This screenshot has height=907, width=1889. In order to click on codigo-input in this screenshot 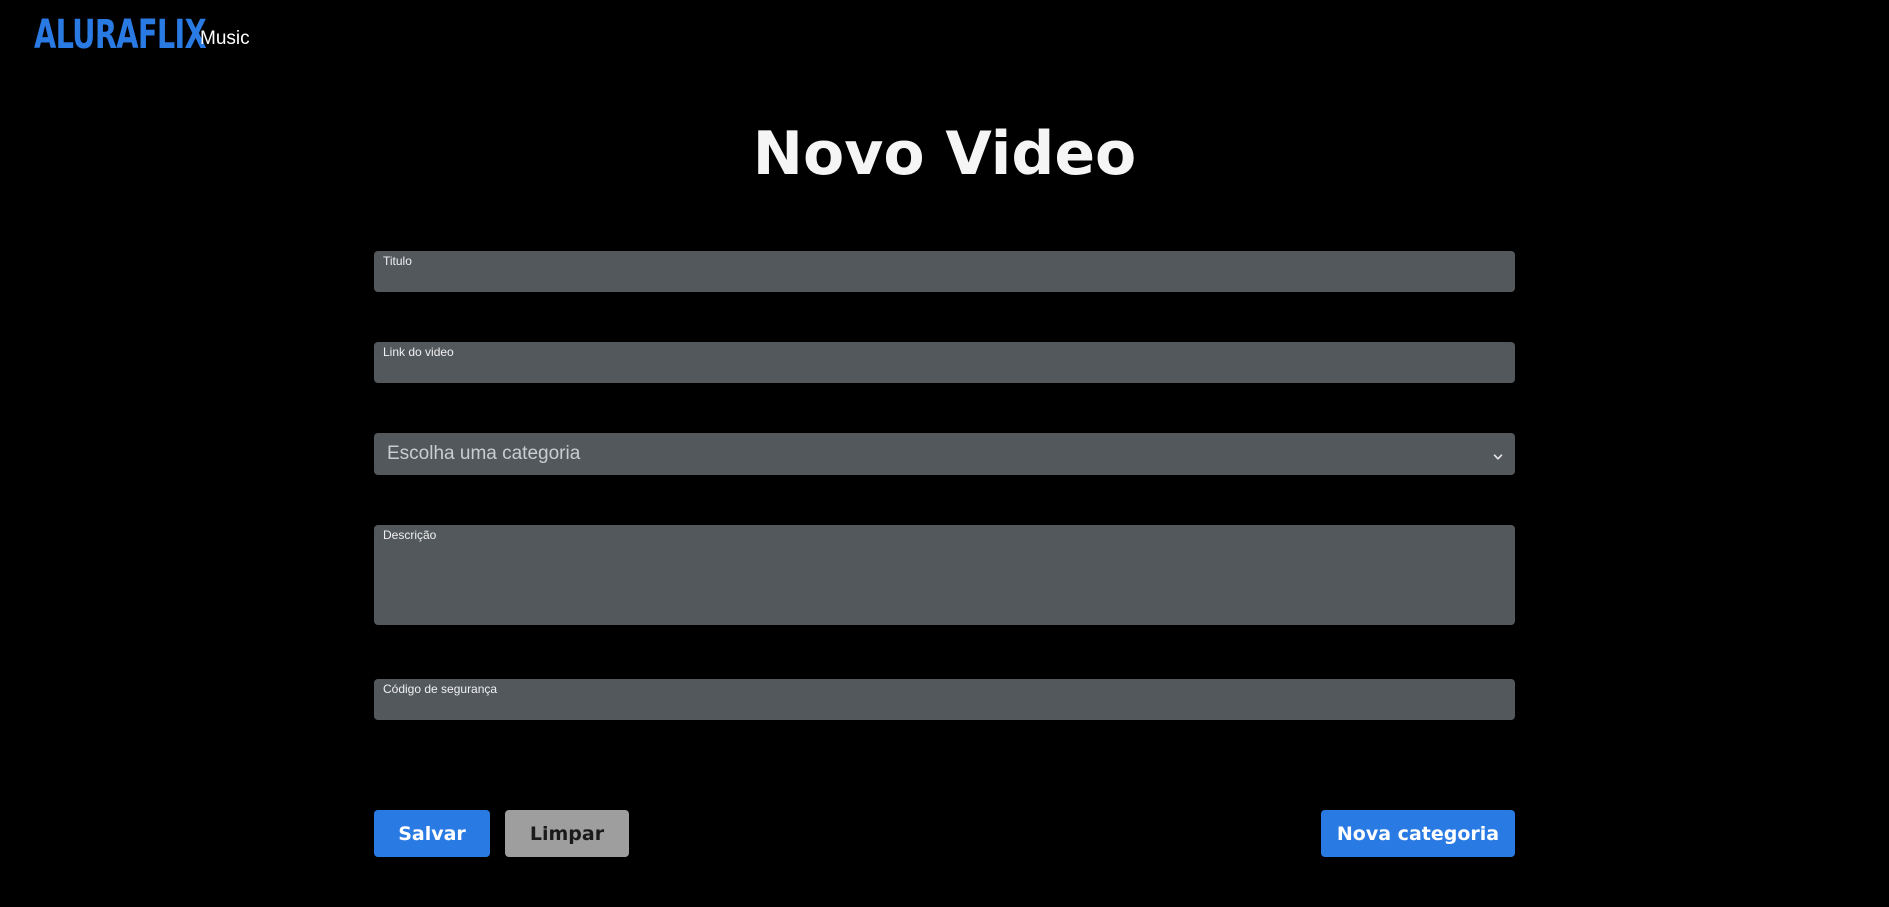, I will do `click(944, 707)`.